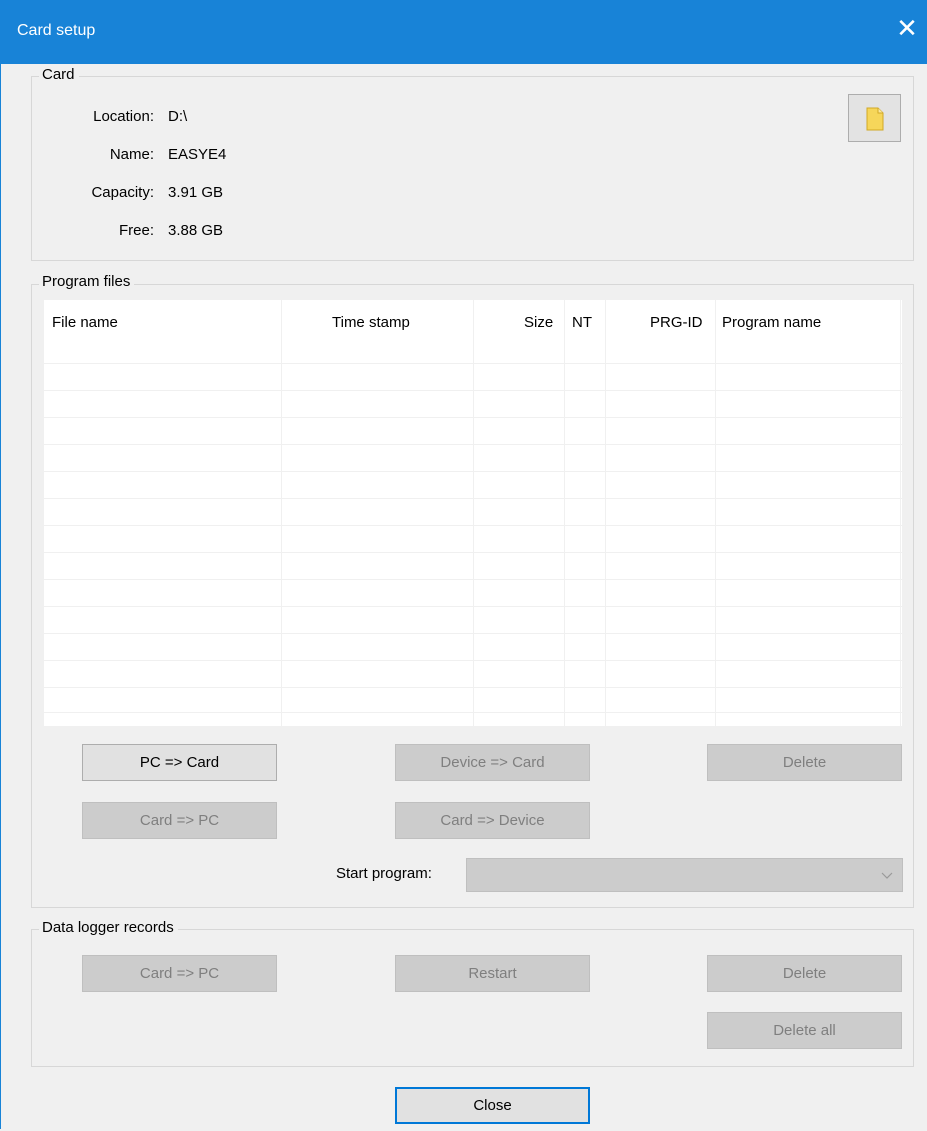 The width and height of the screenshot is (927, 1131). What do you see at coordinates (59, 74) in the screenshot?
I see `card-group-label: Card` at bounding box center [59, 74].